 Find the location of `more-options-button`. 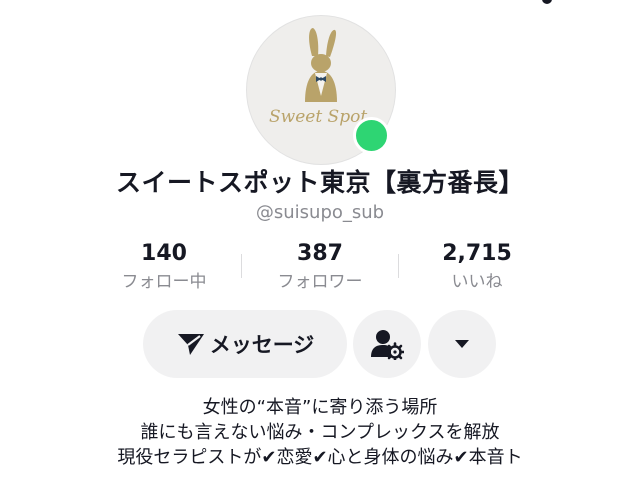

more-options-button is located at coordinates (462, 344).